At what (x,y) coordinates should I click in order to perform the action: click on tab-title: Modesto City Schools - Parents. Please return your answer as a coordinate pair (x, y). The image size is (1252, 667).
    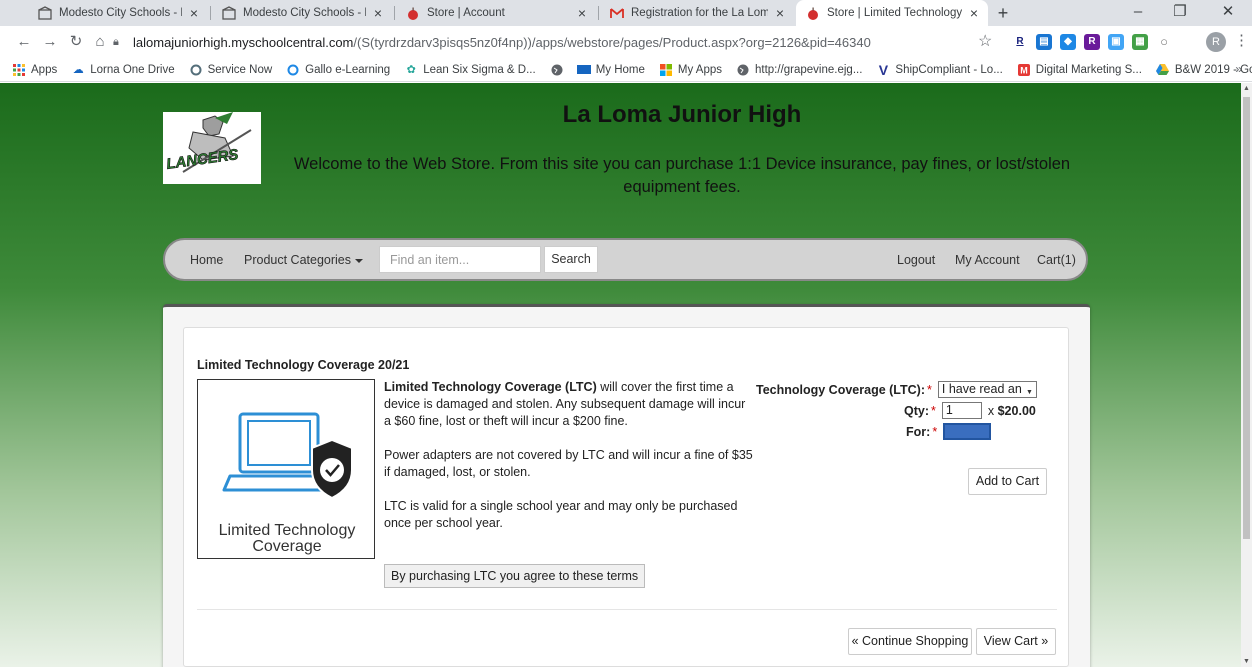
    Looking at the image, I should click on (304, 13).